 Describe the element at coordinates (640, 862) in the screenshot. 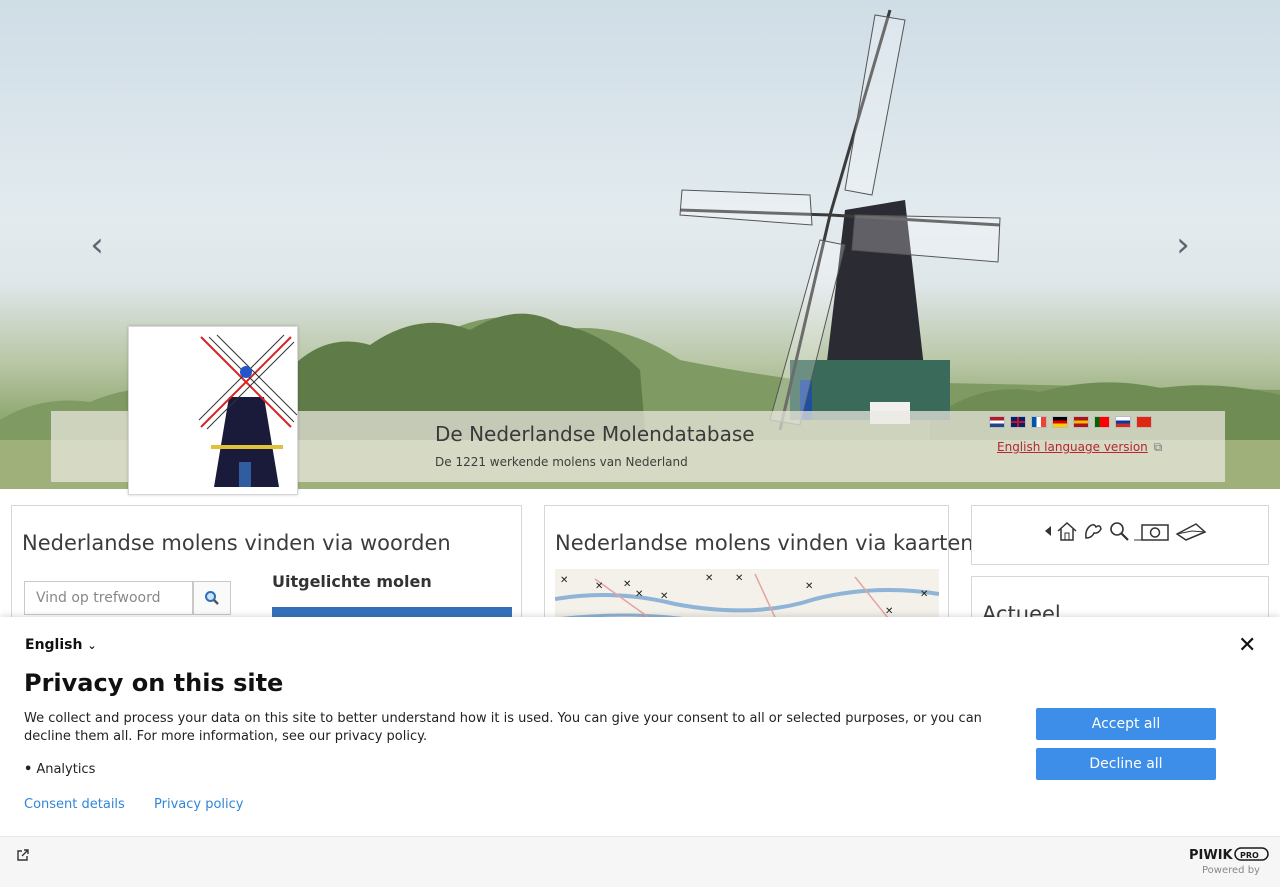

I see `consent-footer: PIWIK PRO Powered by` at that location.